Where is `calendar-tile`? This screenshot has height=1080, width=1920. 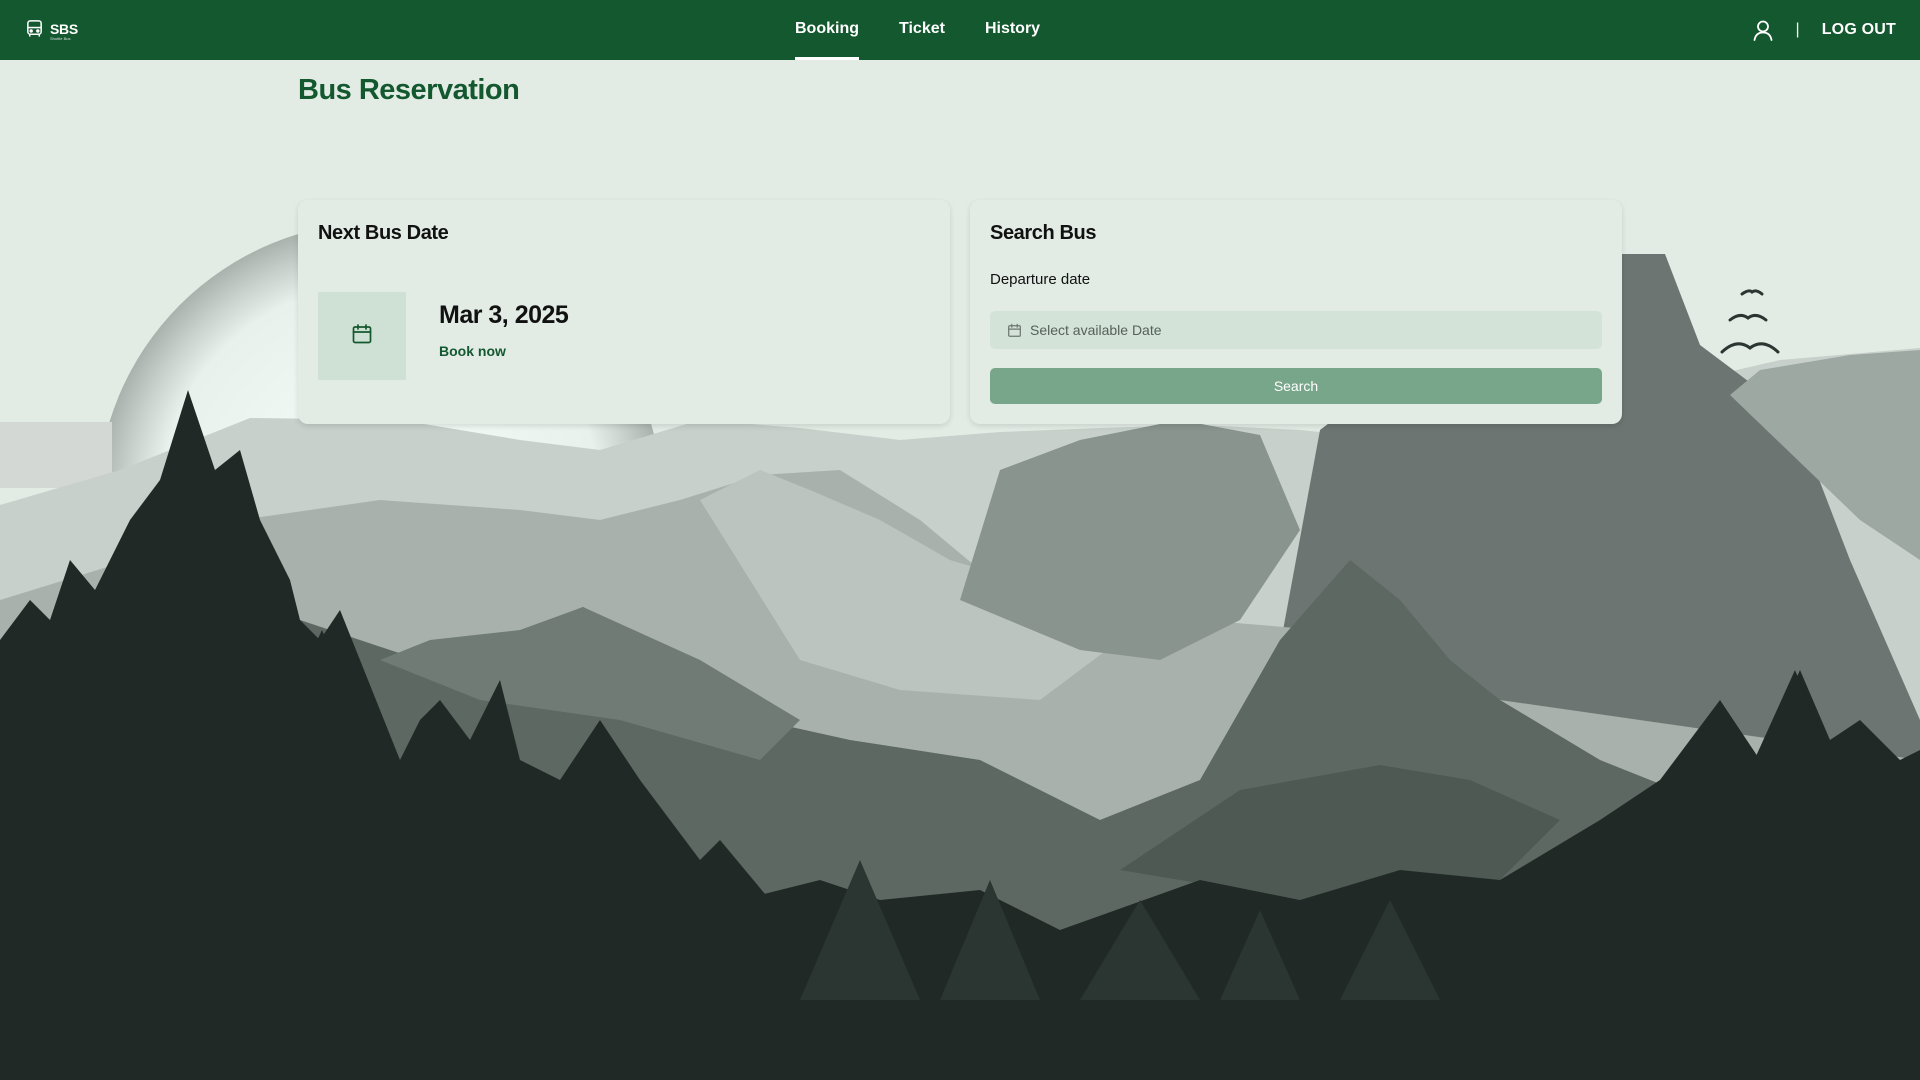 calendar-tile is located at coordinates (362, 336).